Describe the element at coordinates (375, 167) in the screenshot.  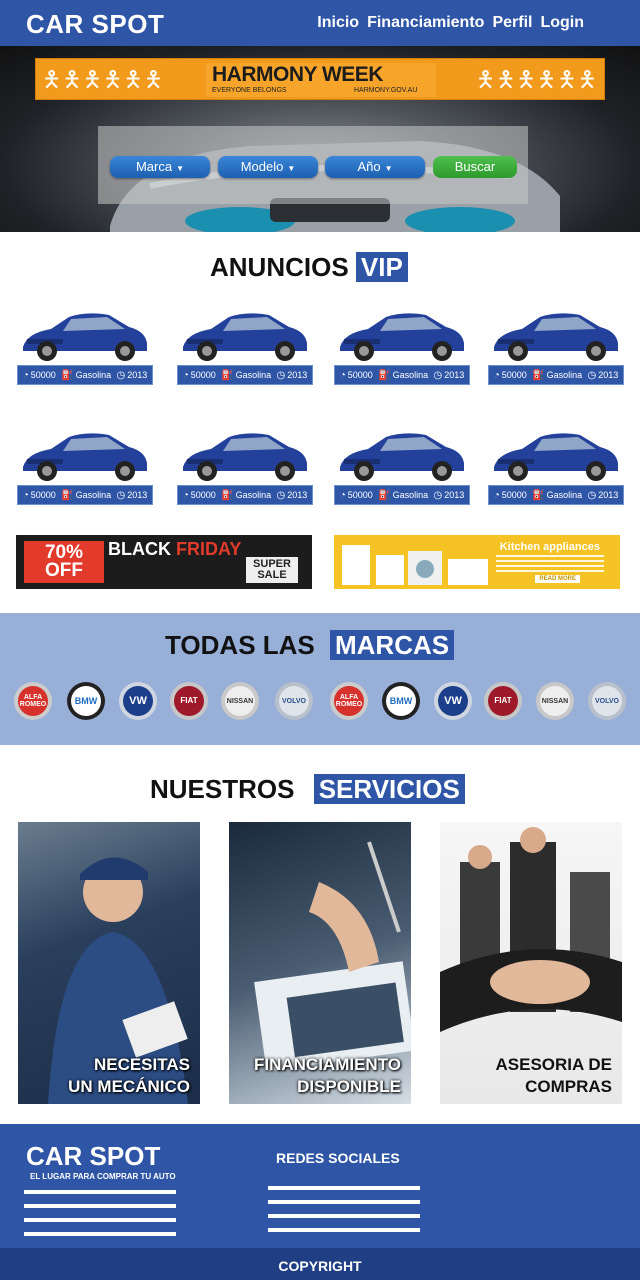
I see `filter-ano-select: Año ▼` at that location.